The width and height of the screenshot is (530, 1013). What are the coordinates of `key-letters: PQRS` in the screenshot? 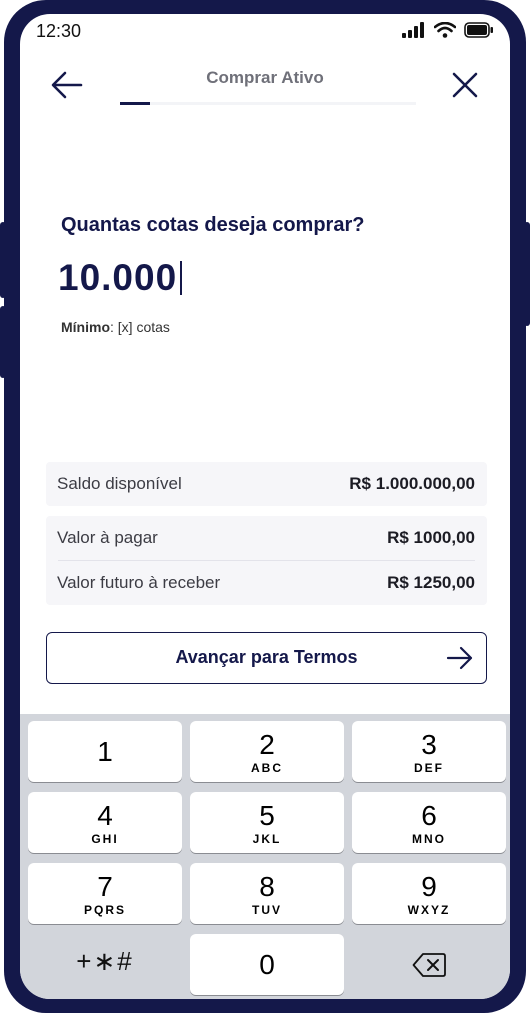 It's located at (104, 910).